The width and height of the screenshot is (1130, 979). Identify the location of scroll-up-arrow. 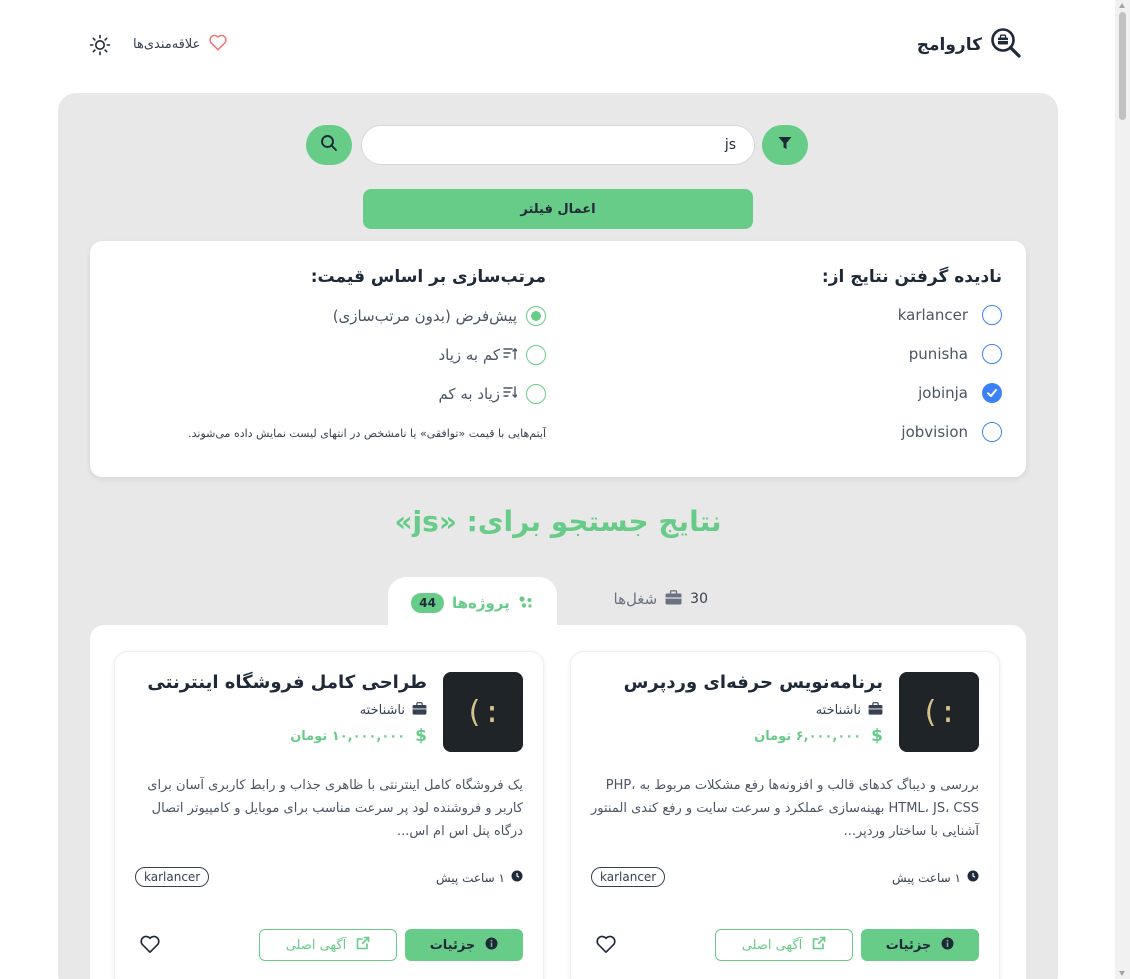
(1122, 5).